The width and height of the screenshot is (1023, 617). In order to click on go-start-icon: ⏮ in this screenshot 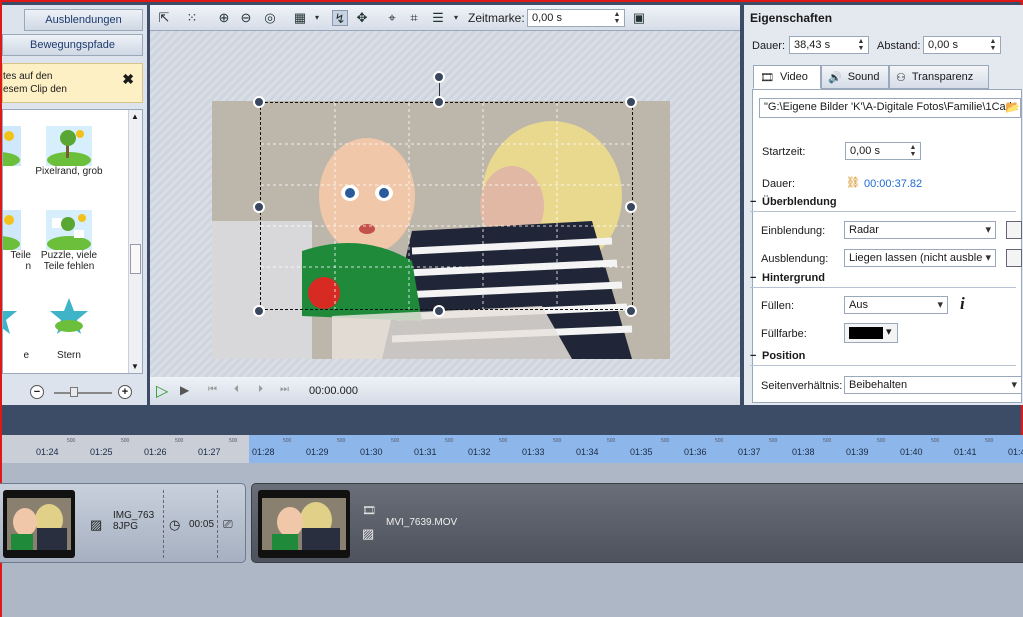, I will do `click(212, 389)`.